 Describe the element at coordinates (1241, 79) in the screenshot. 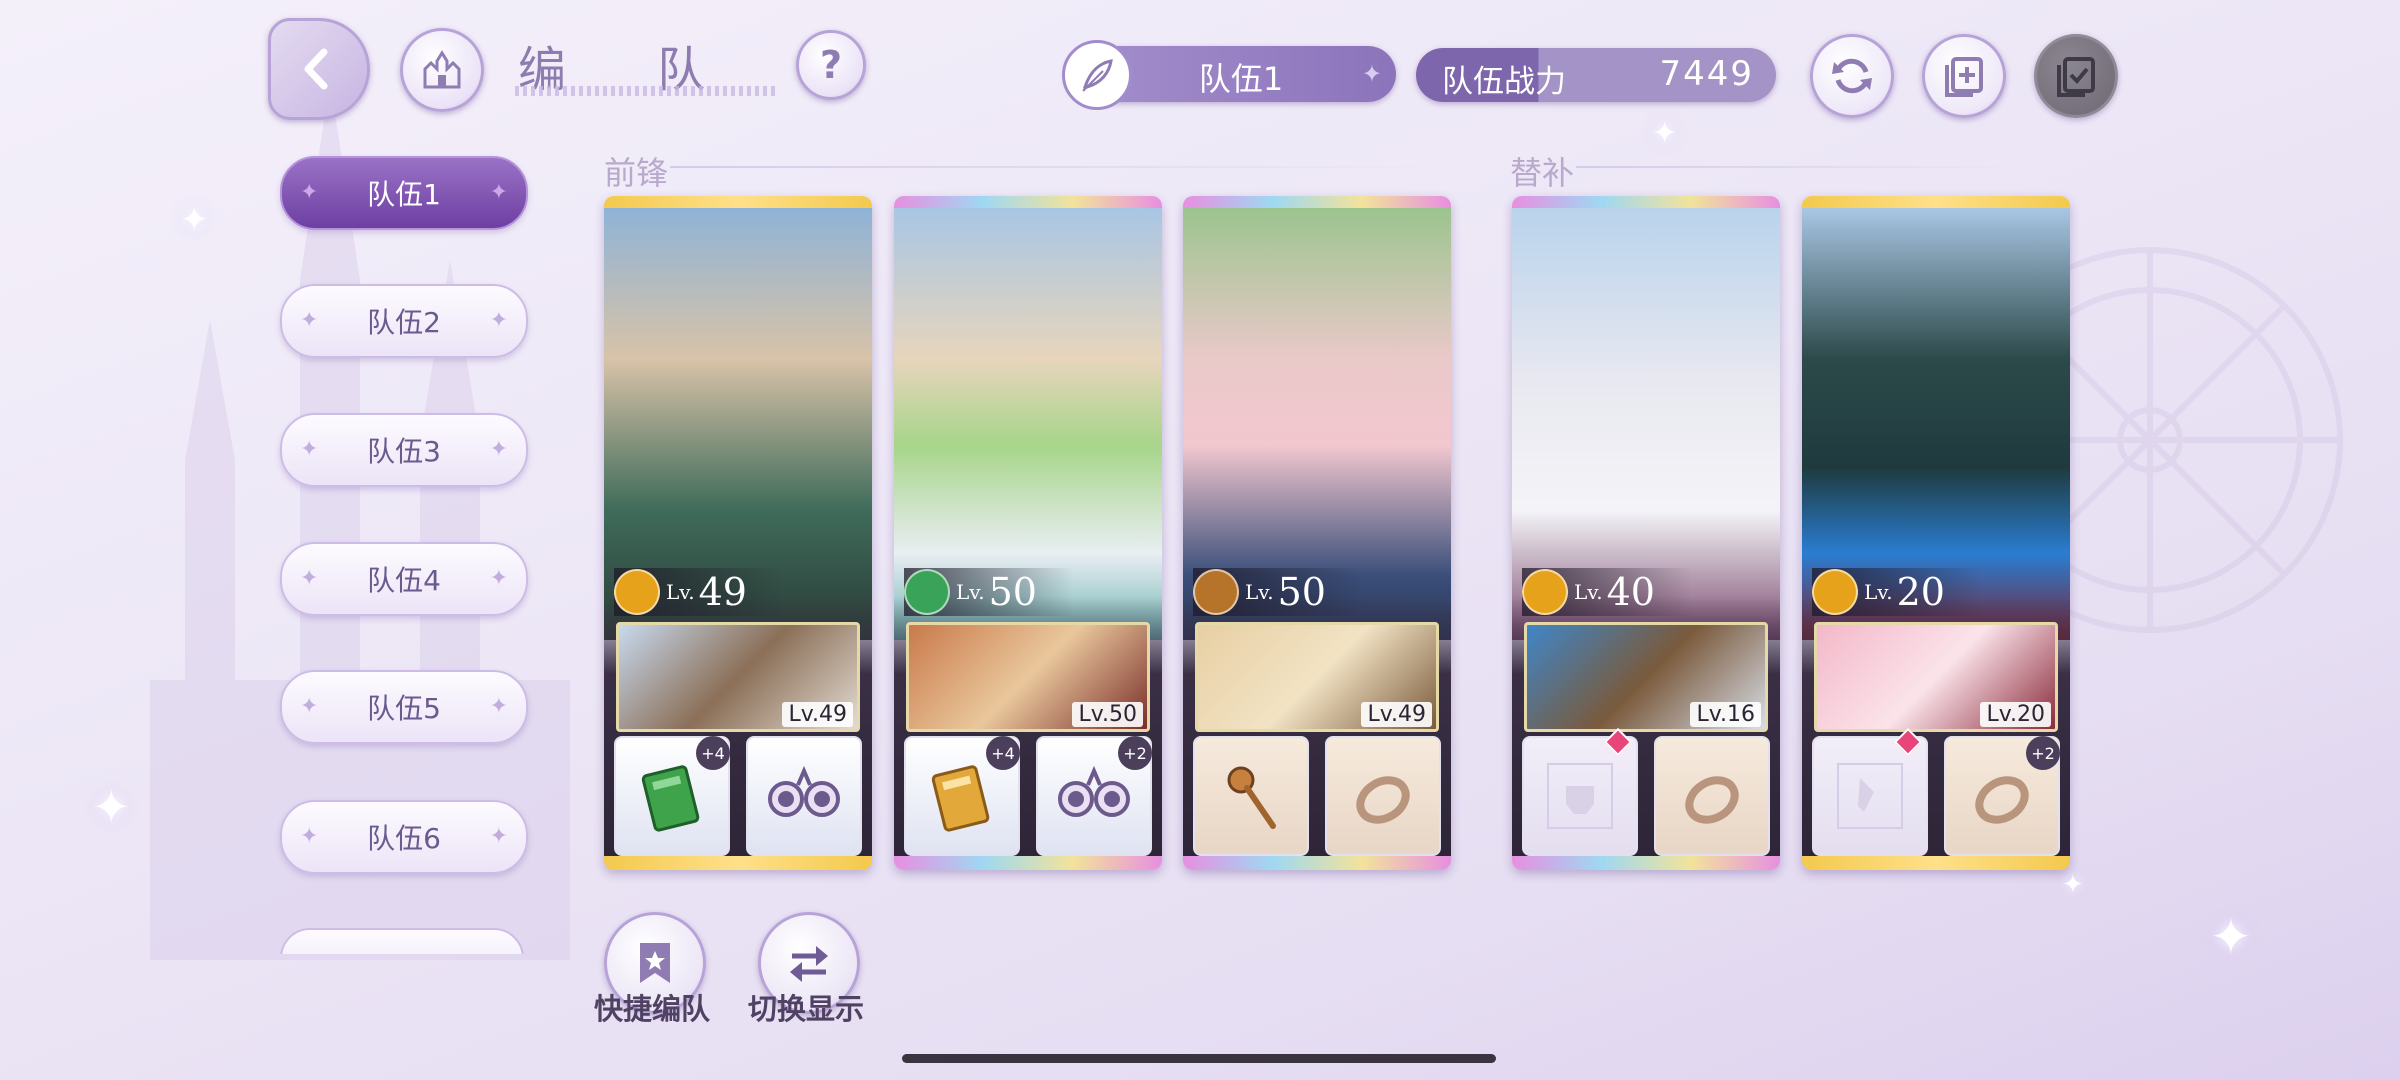

I see `team-selector-label: 队伍1` at that location.